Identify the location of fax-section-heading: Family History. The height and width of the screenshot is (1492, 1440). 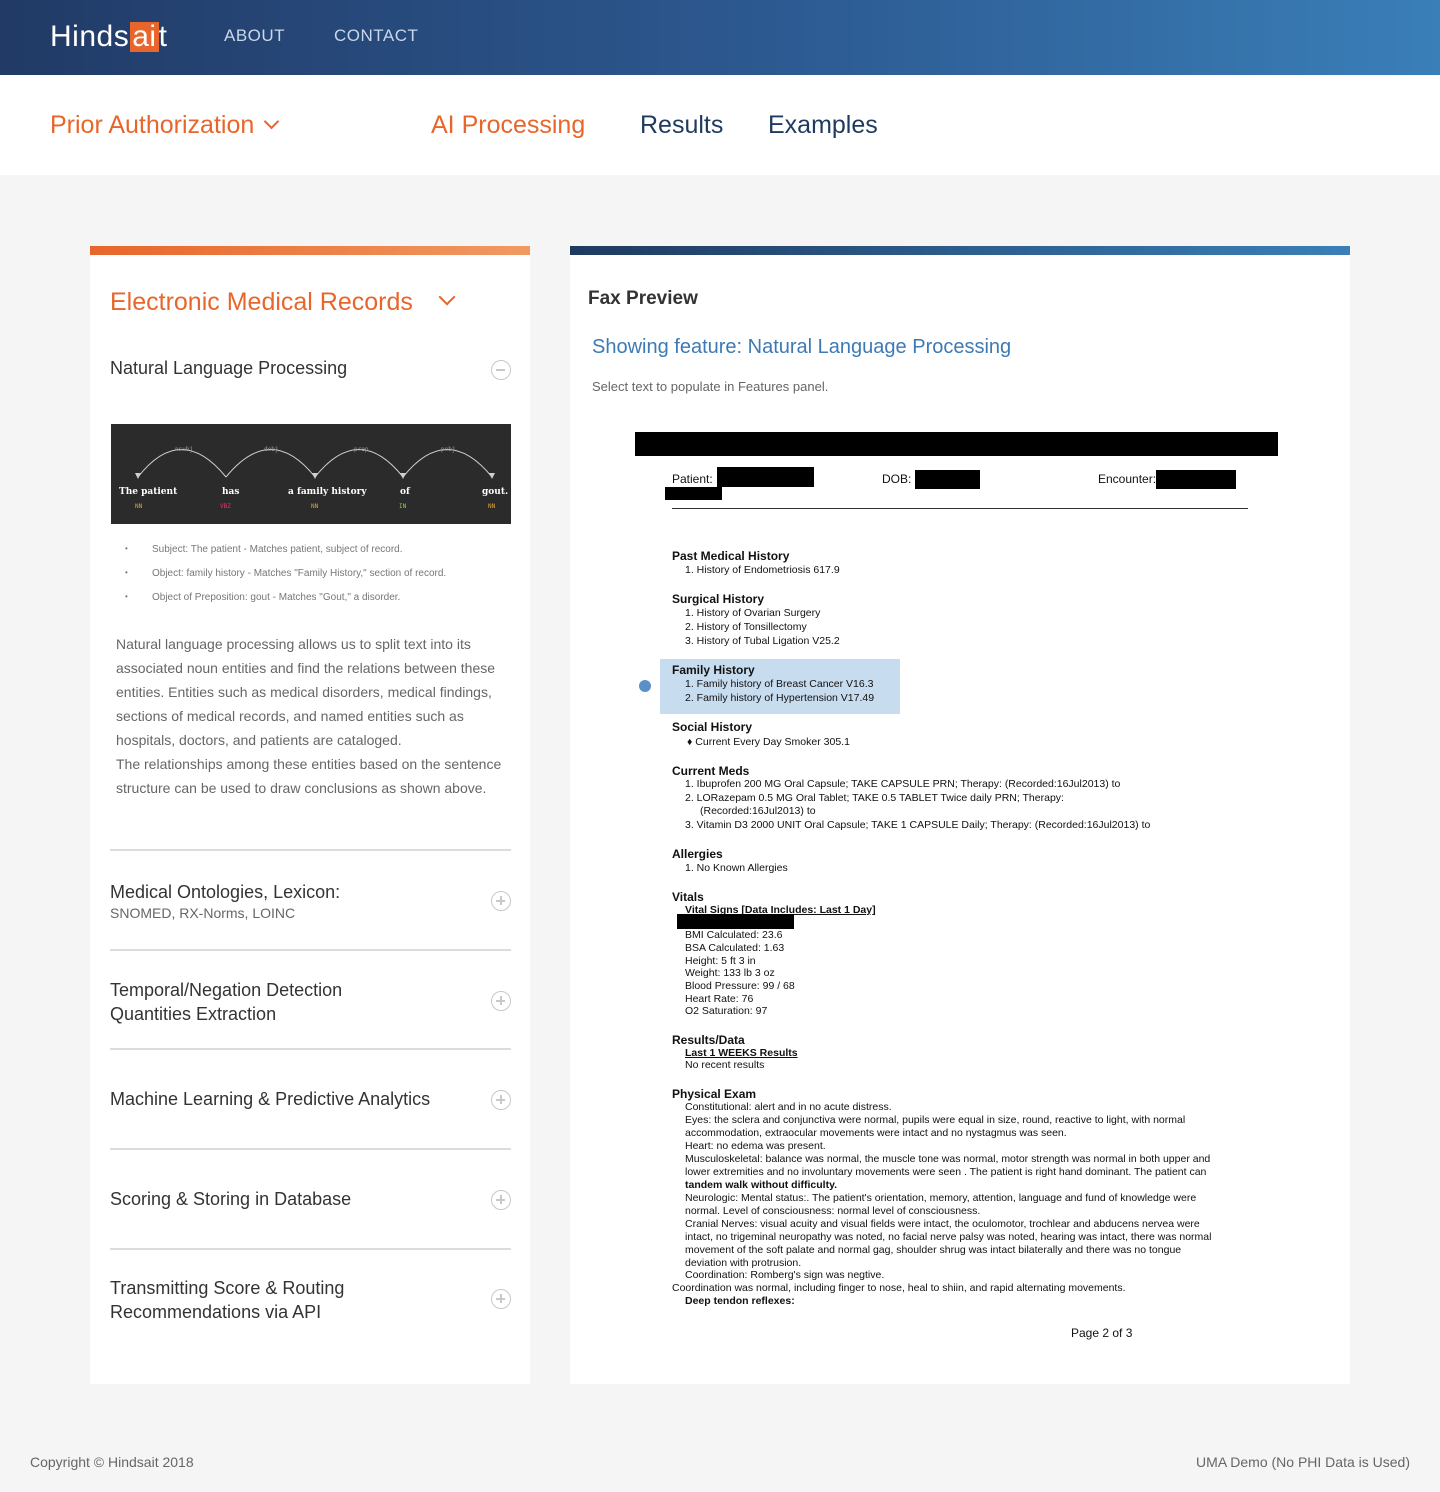
(713, 670).